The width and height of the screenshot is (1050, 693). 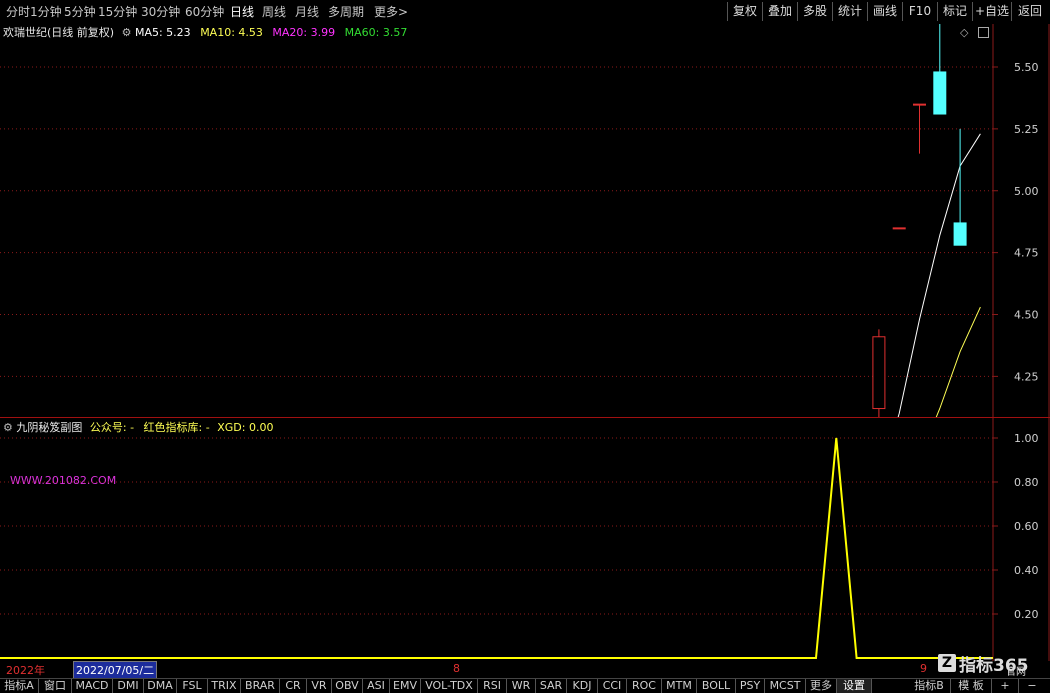 What do you see at coordinates (744, 11) in the screenshot?
I see `fuquan-button: 复权` at bounding box center [744, 11].